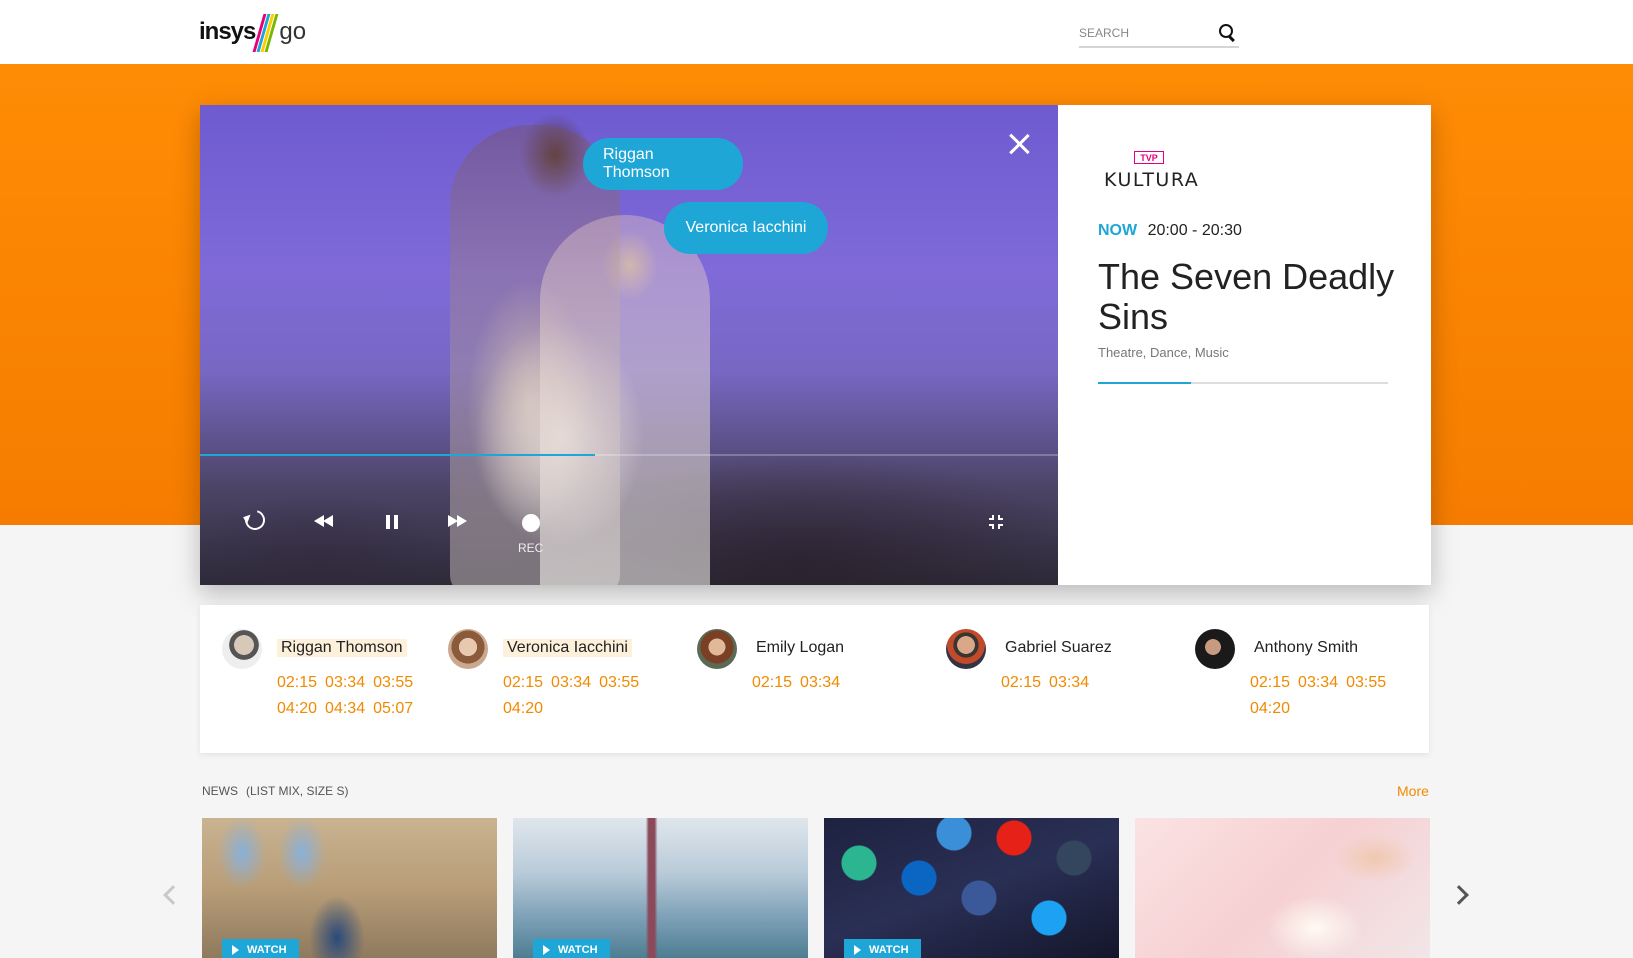 Image resolution: width=1633 pixels, height=958 pixels. What do you see at coordinates (629, 455) in the screenshot?
I see `playback-progress-bar` at bounding box center [629, 455].